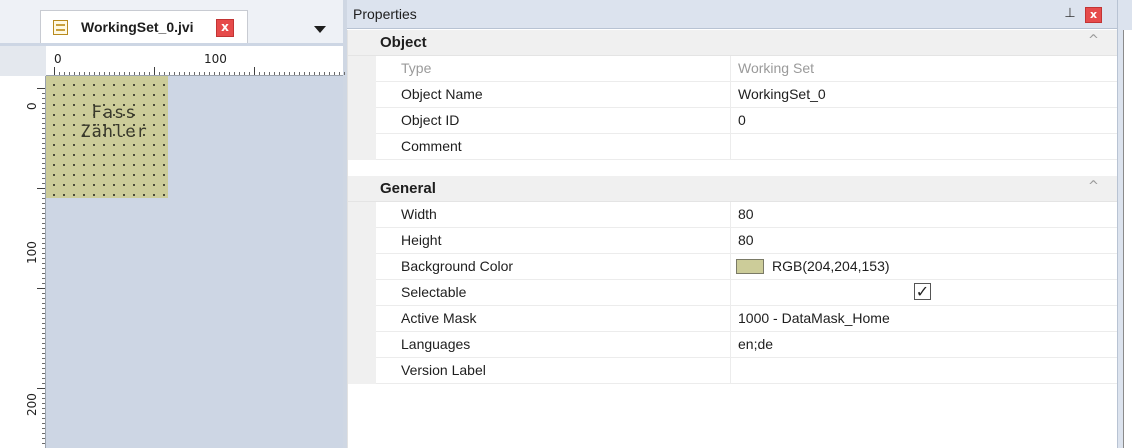 This screenshot has width=1132, height=448. Describe the element at coordinates (733, 371) in the screenshot. I see `property-row-version-label: Version Label` at that location.